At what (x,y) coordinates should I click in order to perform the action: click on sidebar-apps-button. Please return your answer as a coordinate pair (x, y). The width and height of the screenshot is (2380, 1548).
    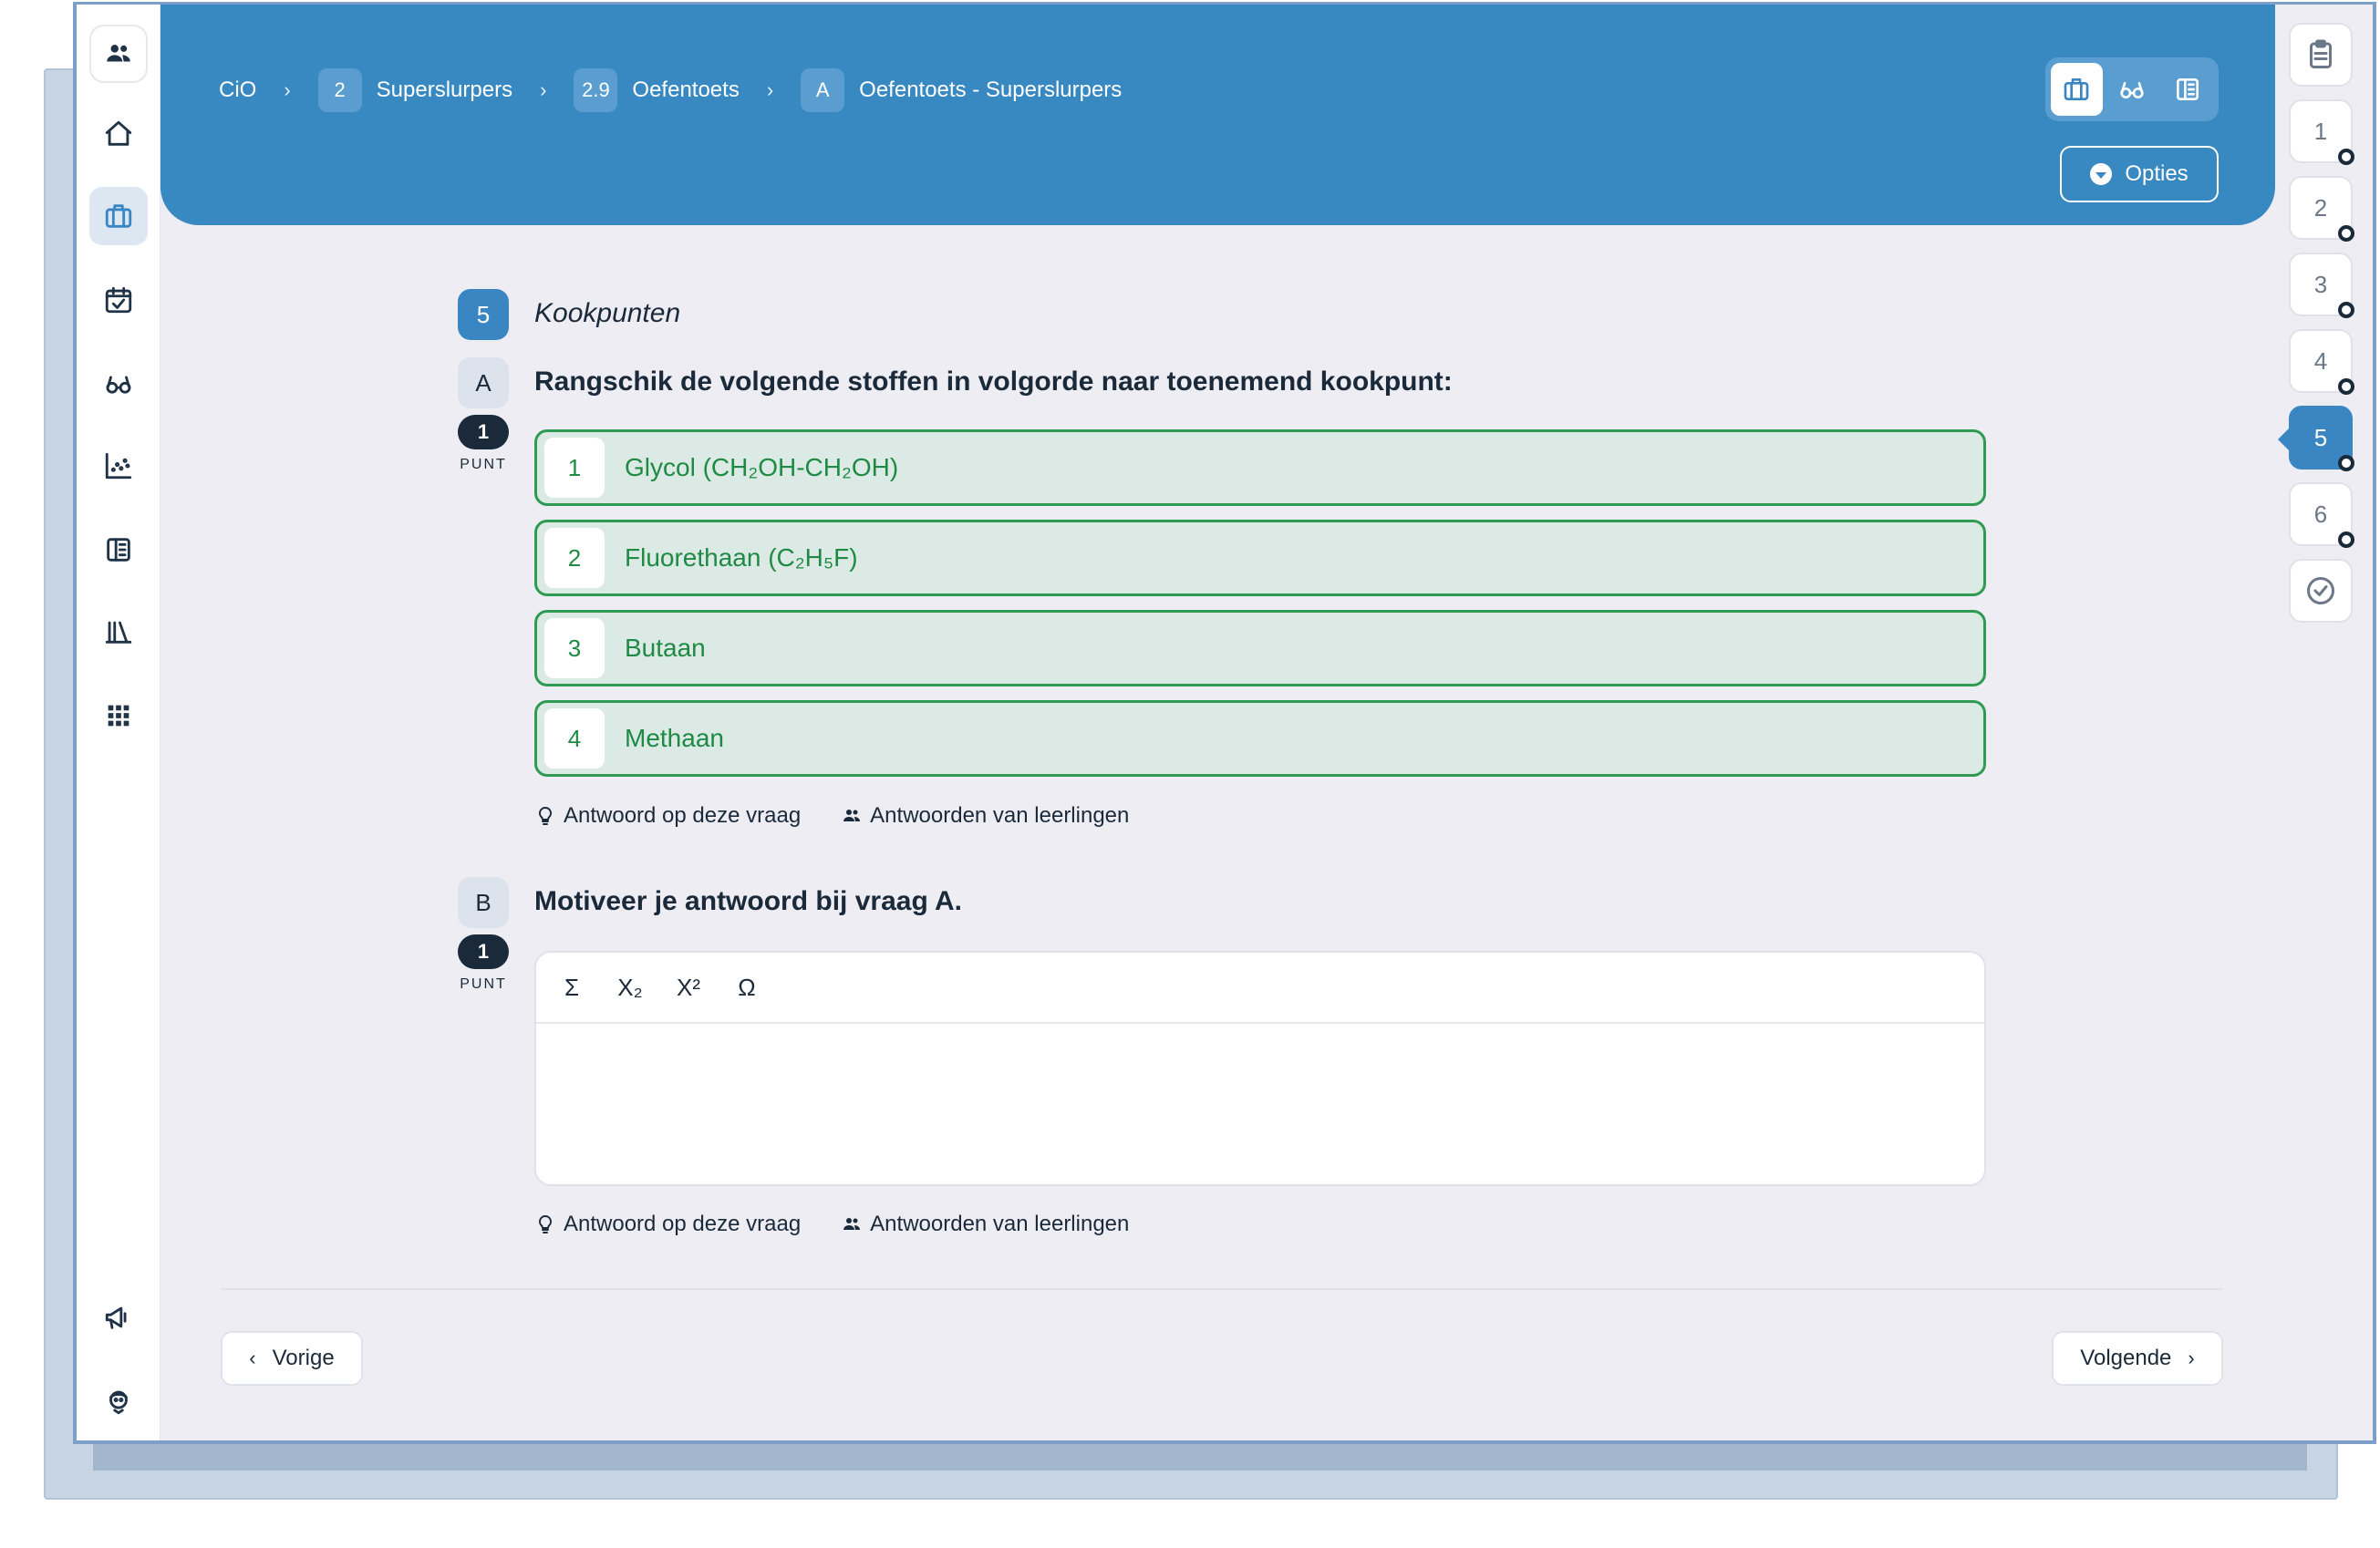
    Looking at the image, I should click on (118, 715).